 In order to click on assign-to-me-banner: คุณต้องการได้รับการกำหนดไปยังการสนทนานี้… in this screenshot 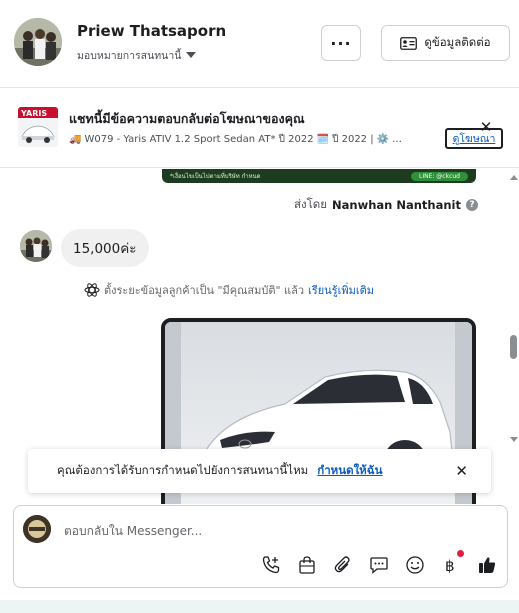, I will do `click(259, 471)`.